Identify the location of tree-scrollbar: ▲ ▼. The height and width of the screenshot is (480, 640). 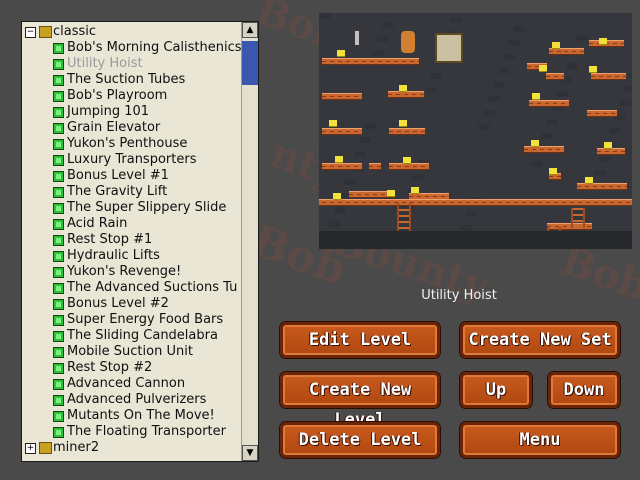
(249, 241).